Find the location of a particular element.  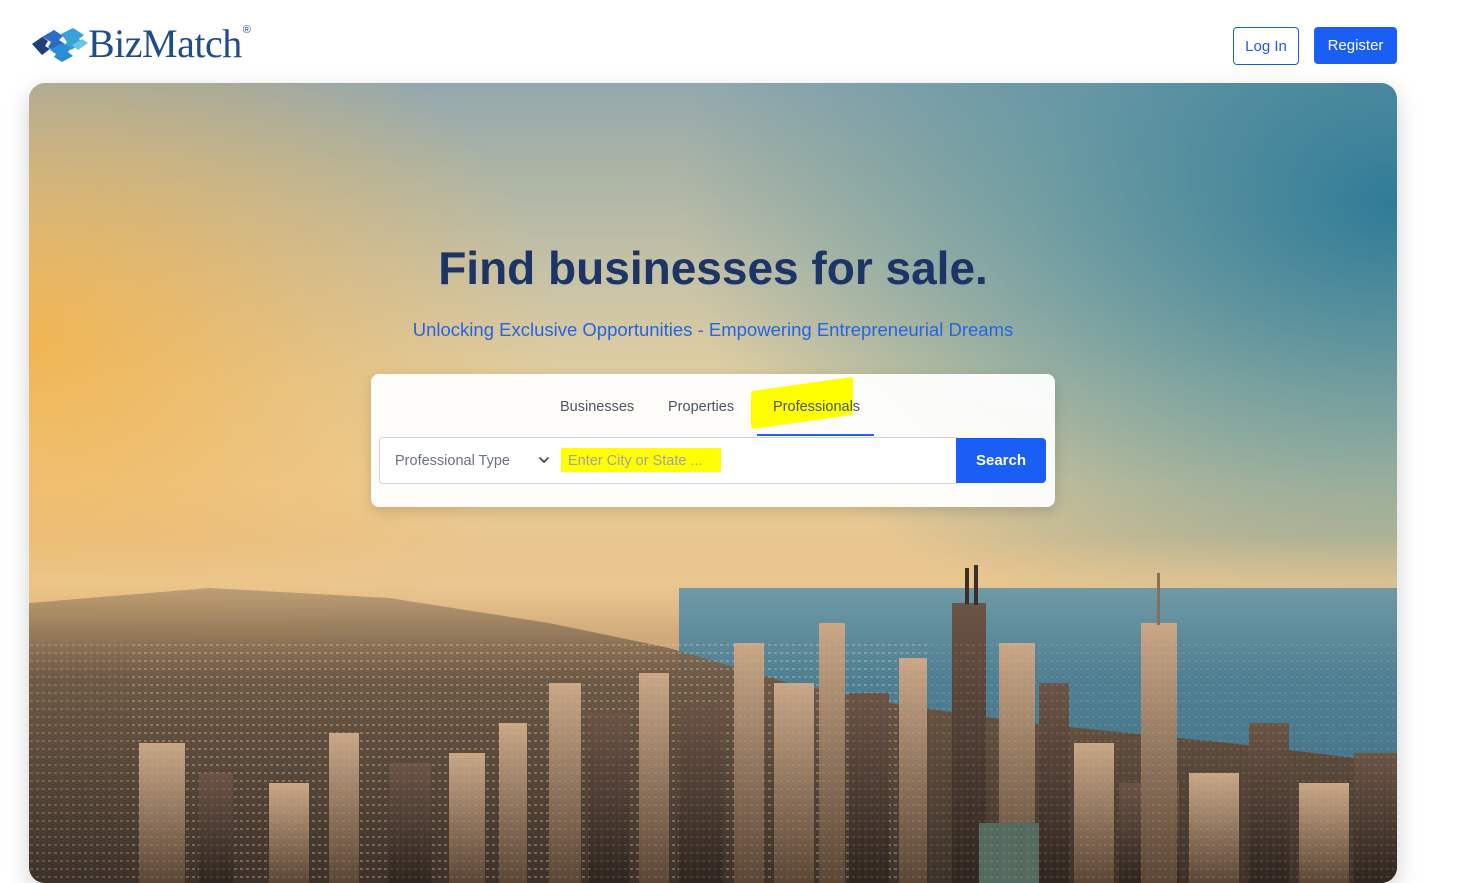

search-tabs: Businesses Properties Professionals is located at coordinates (713, 405).